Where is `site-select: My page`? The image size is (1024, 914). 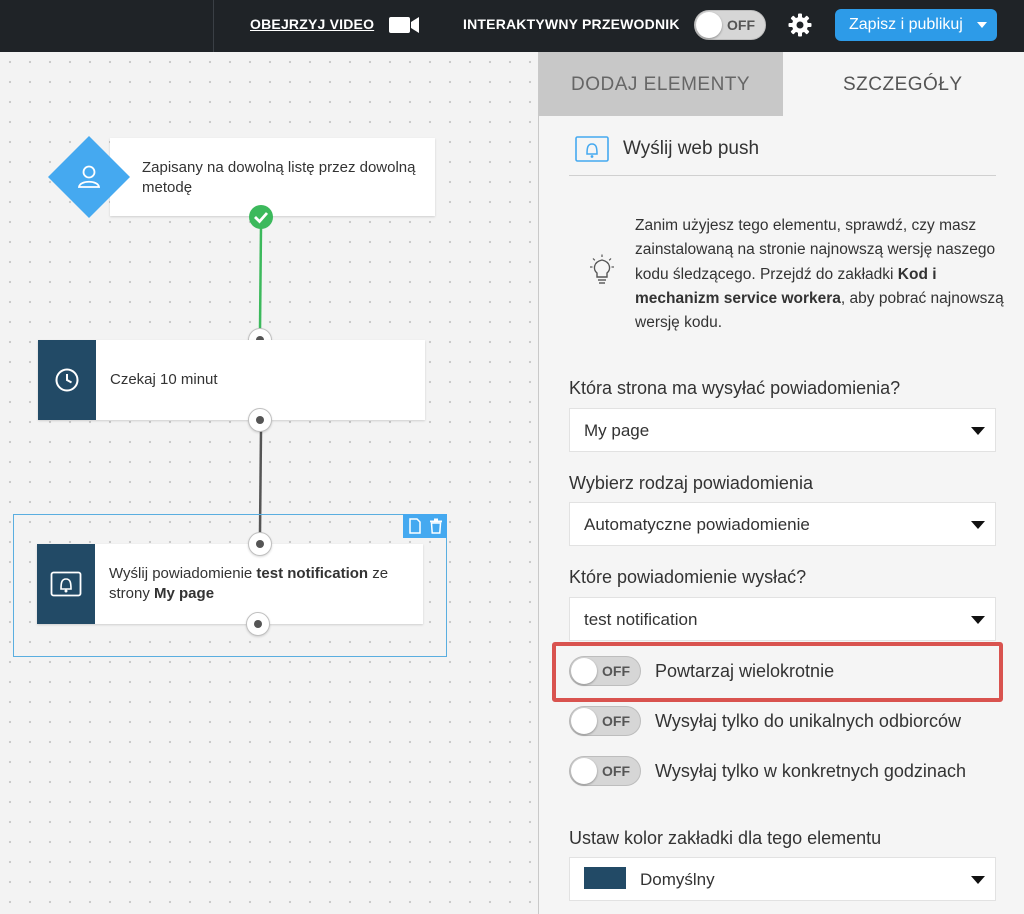
site-select: My page is located at coordinates (782, 430).